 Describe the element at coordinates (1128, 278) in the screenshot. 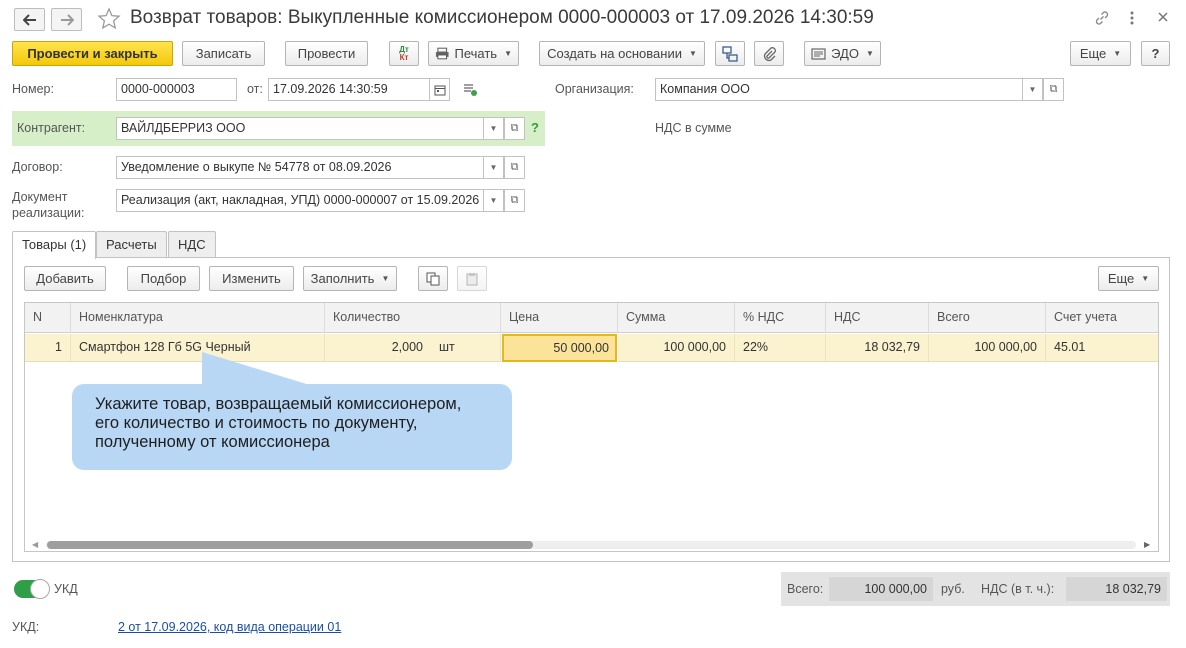

I see `table-more-button: Еще ▼` at that location.